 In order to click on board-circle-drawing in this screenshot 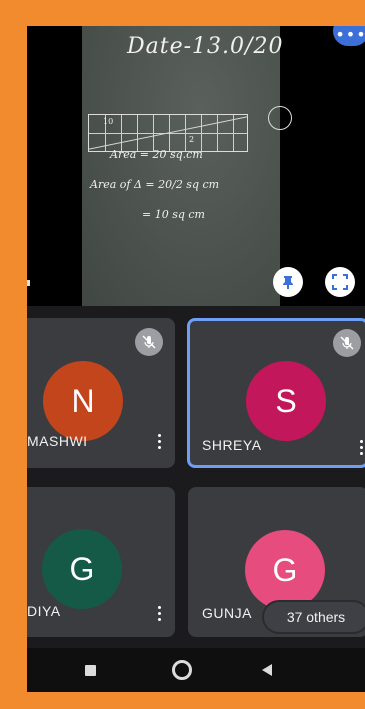, I will do `click(280, 118)`.